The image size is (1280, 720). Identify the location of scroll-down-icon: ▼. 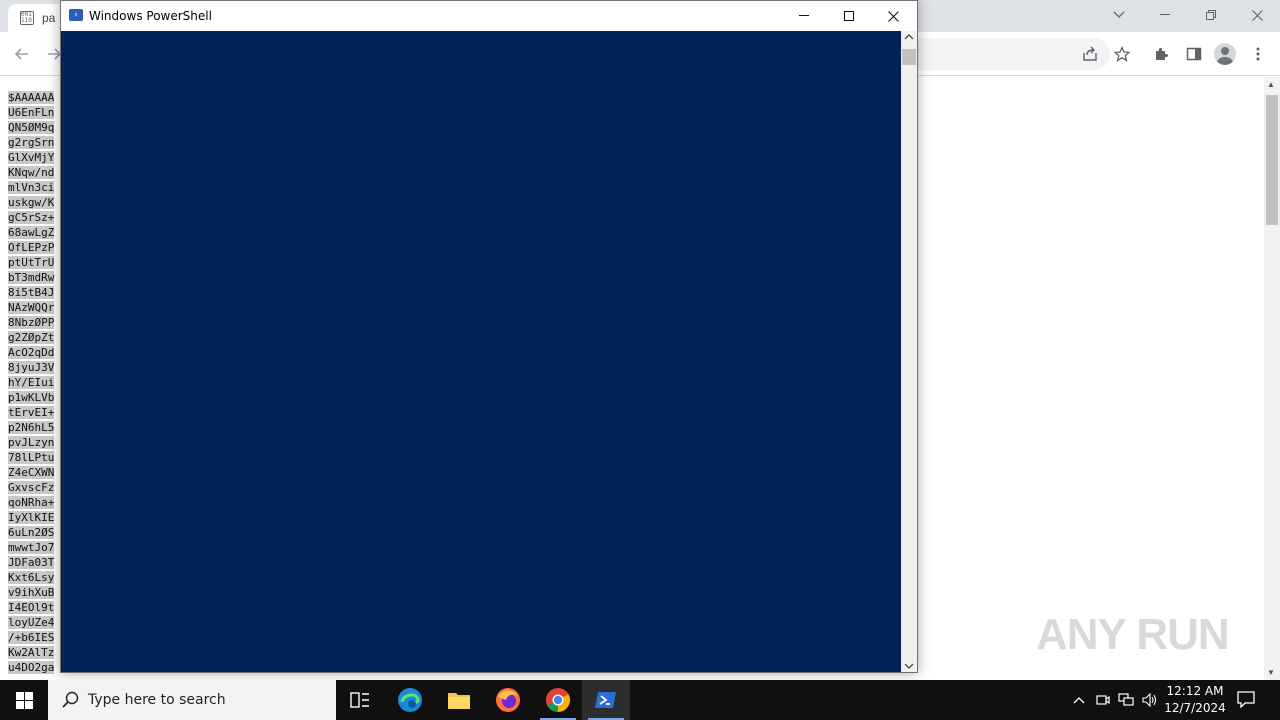
(1271, 672).